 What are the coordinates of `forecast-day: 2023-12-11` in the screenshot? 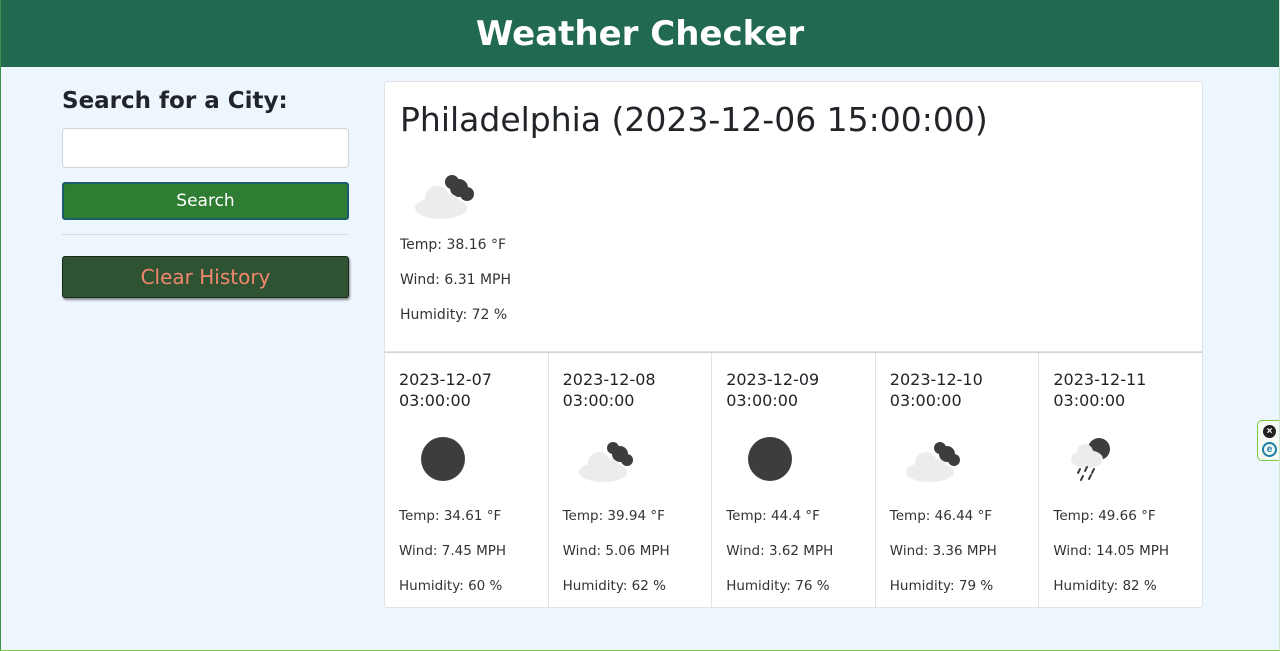 It's located at (1100, 379).